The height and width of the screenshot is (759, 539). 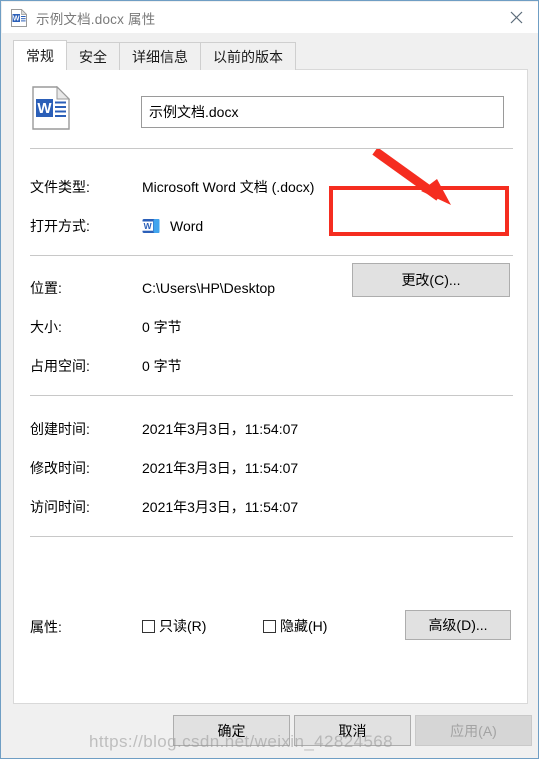 I want to click on close-icon, so click(x=515, y=17).